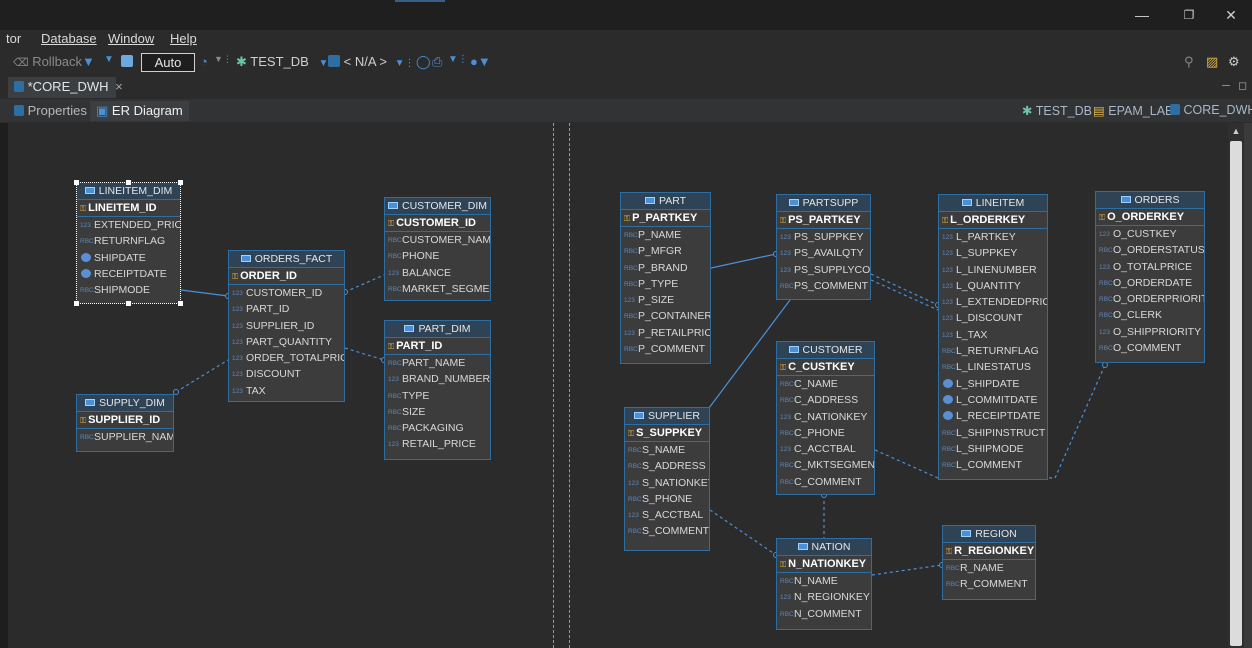  I want to click on rel-orders-fact-customer-dim, so click(364, 283).